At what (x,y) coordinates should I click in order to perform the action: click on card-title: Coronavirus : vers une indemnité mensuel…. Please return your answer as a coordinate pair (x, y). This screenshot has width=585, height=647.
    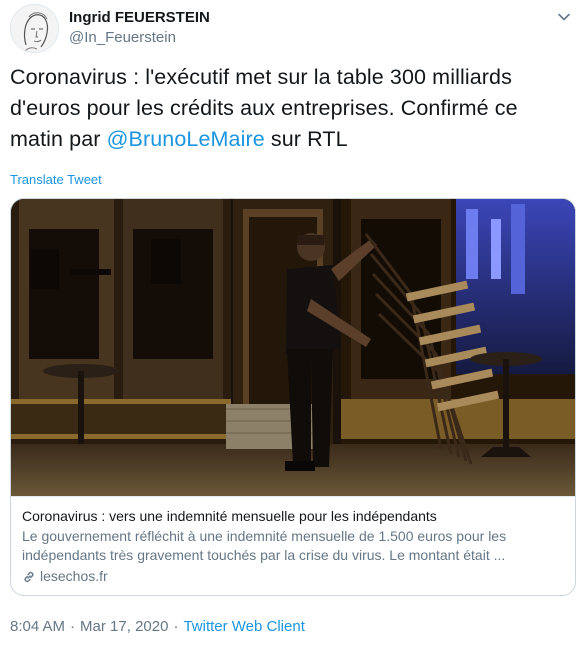
    Looking at the image, I should click on (229, 516).